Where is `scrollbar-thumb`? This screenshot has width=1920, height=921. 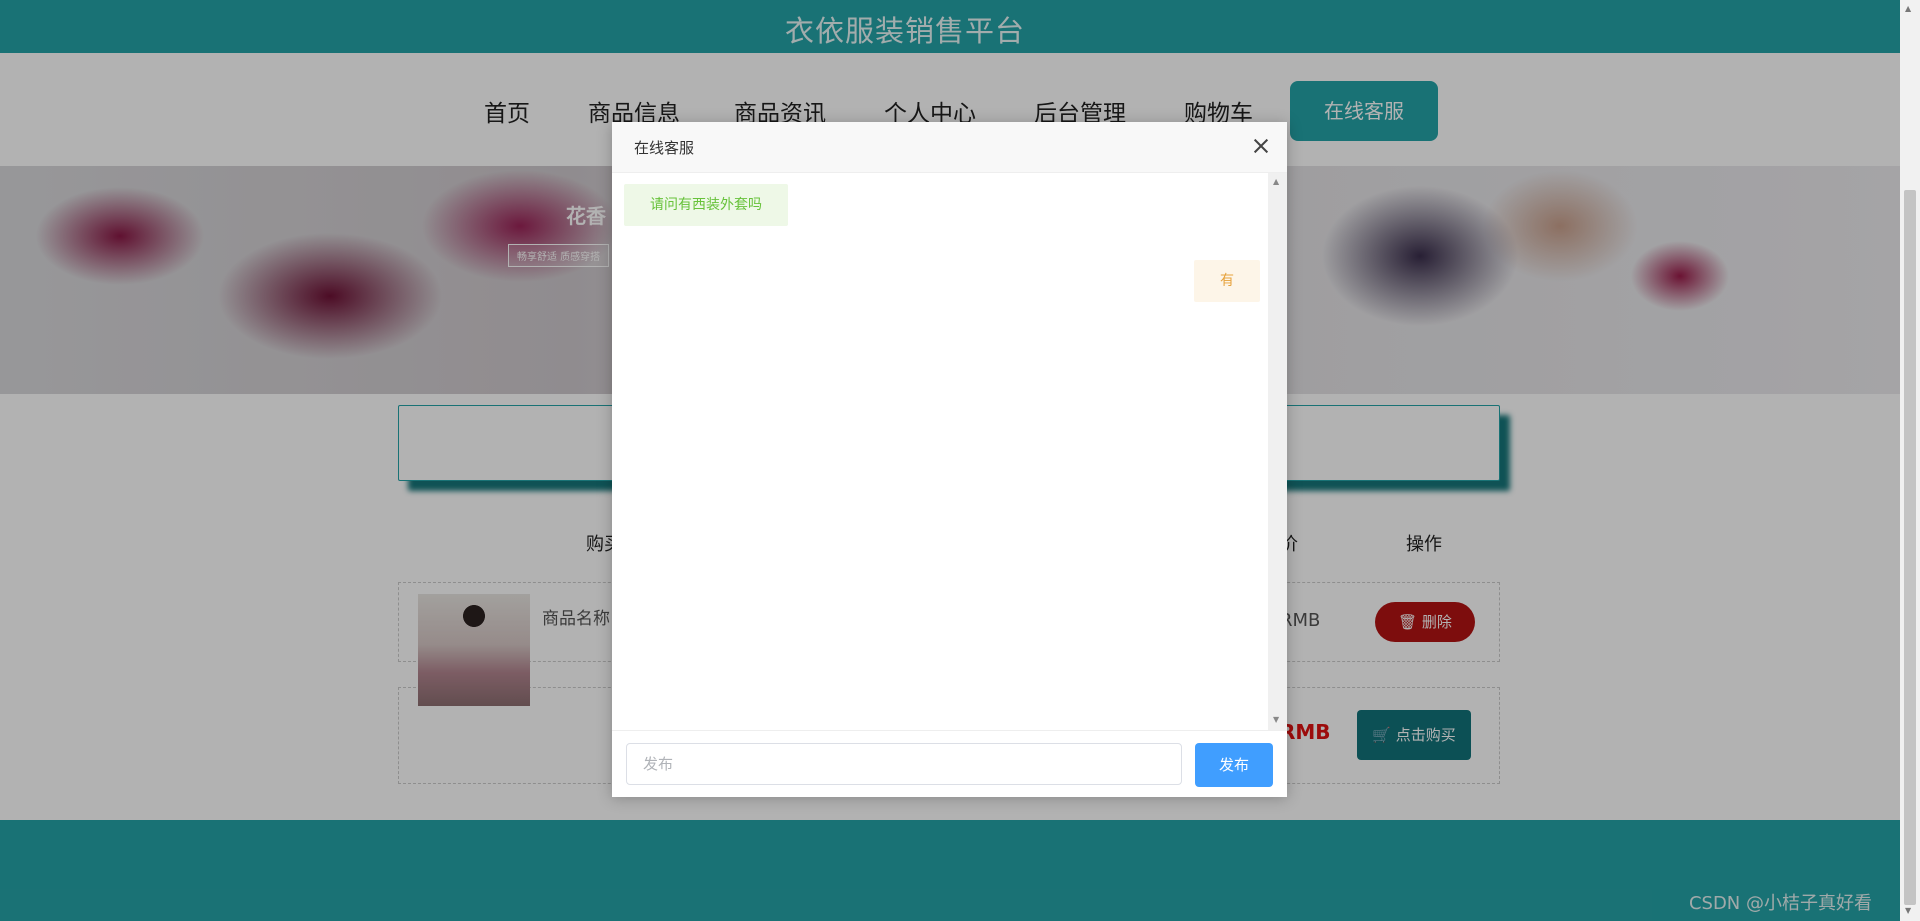 scrollbar-thumb is located at coordinates (1910, 547).